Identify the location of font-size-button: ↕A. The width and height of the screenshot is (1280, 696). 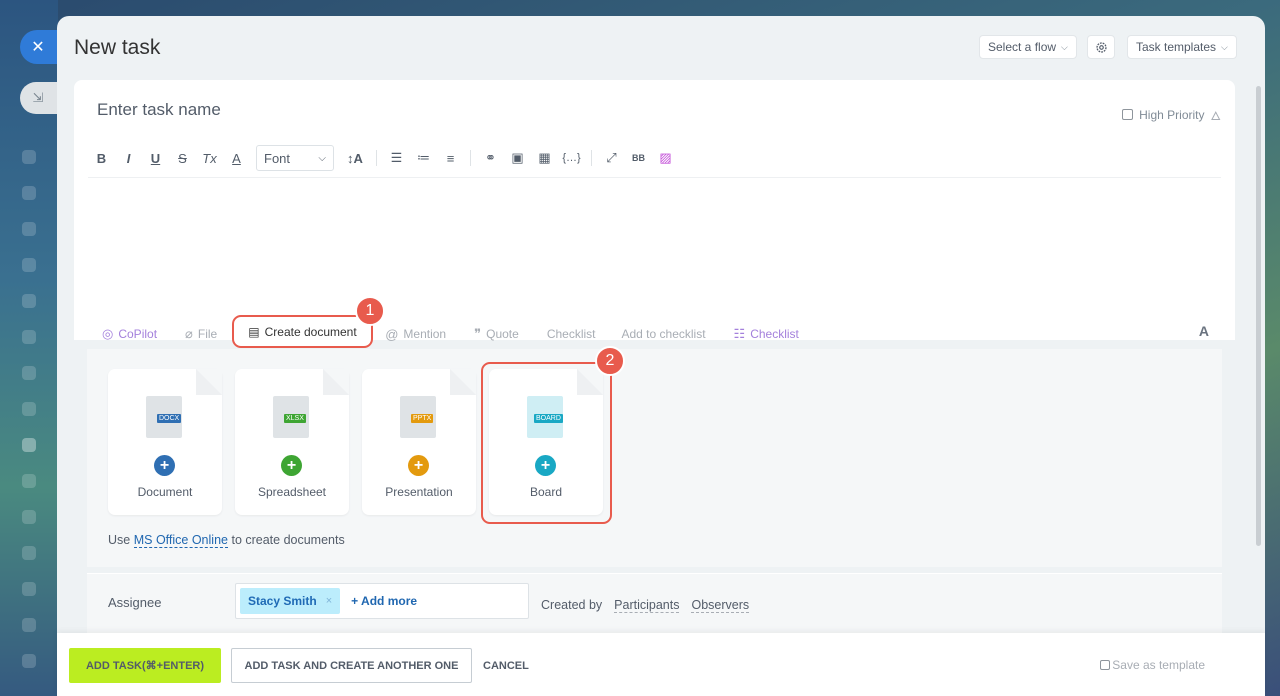
(355, 158).